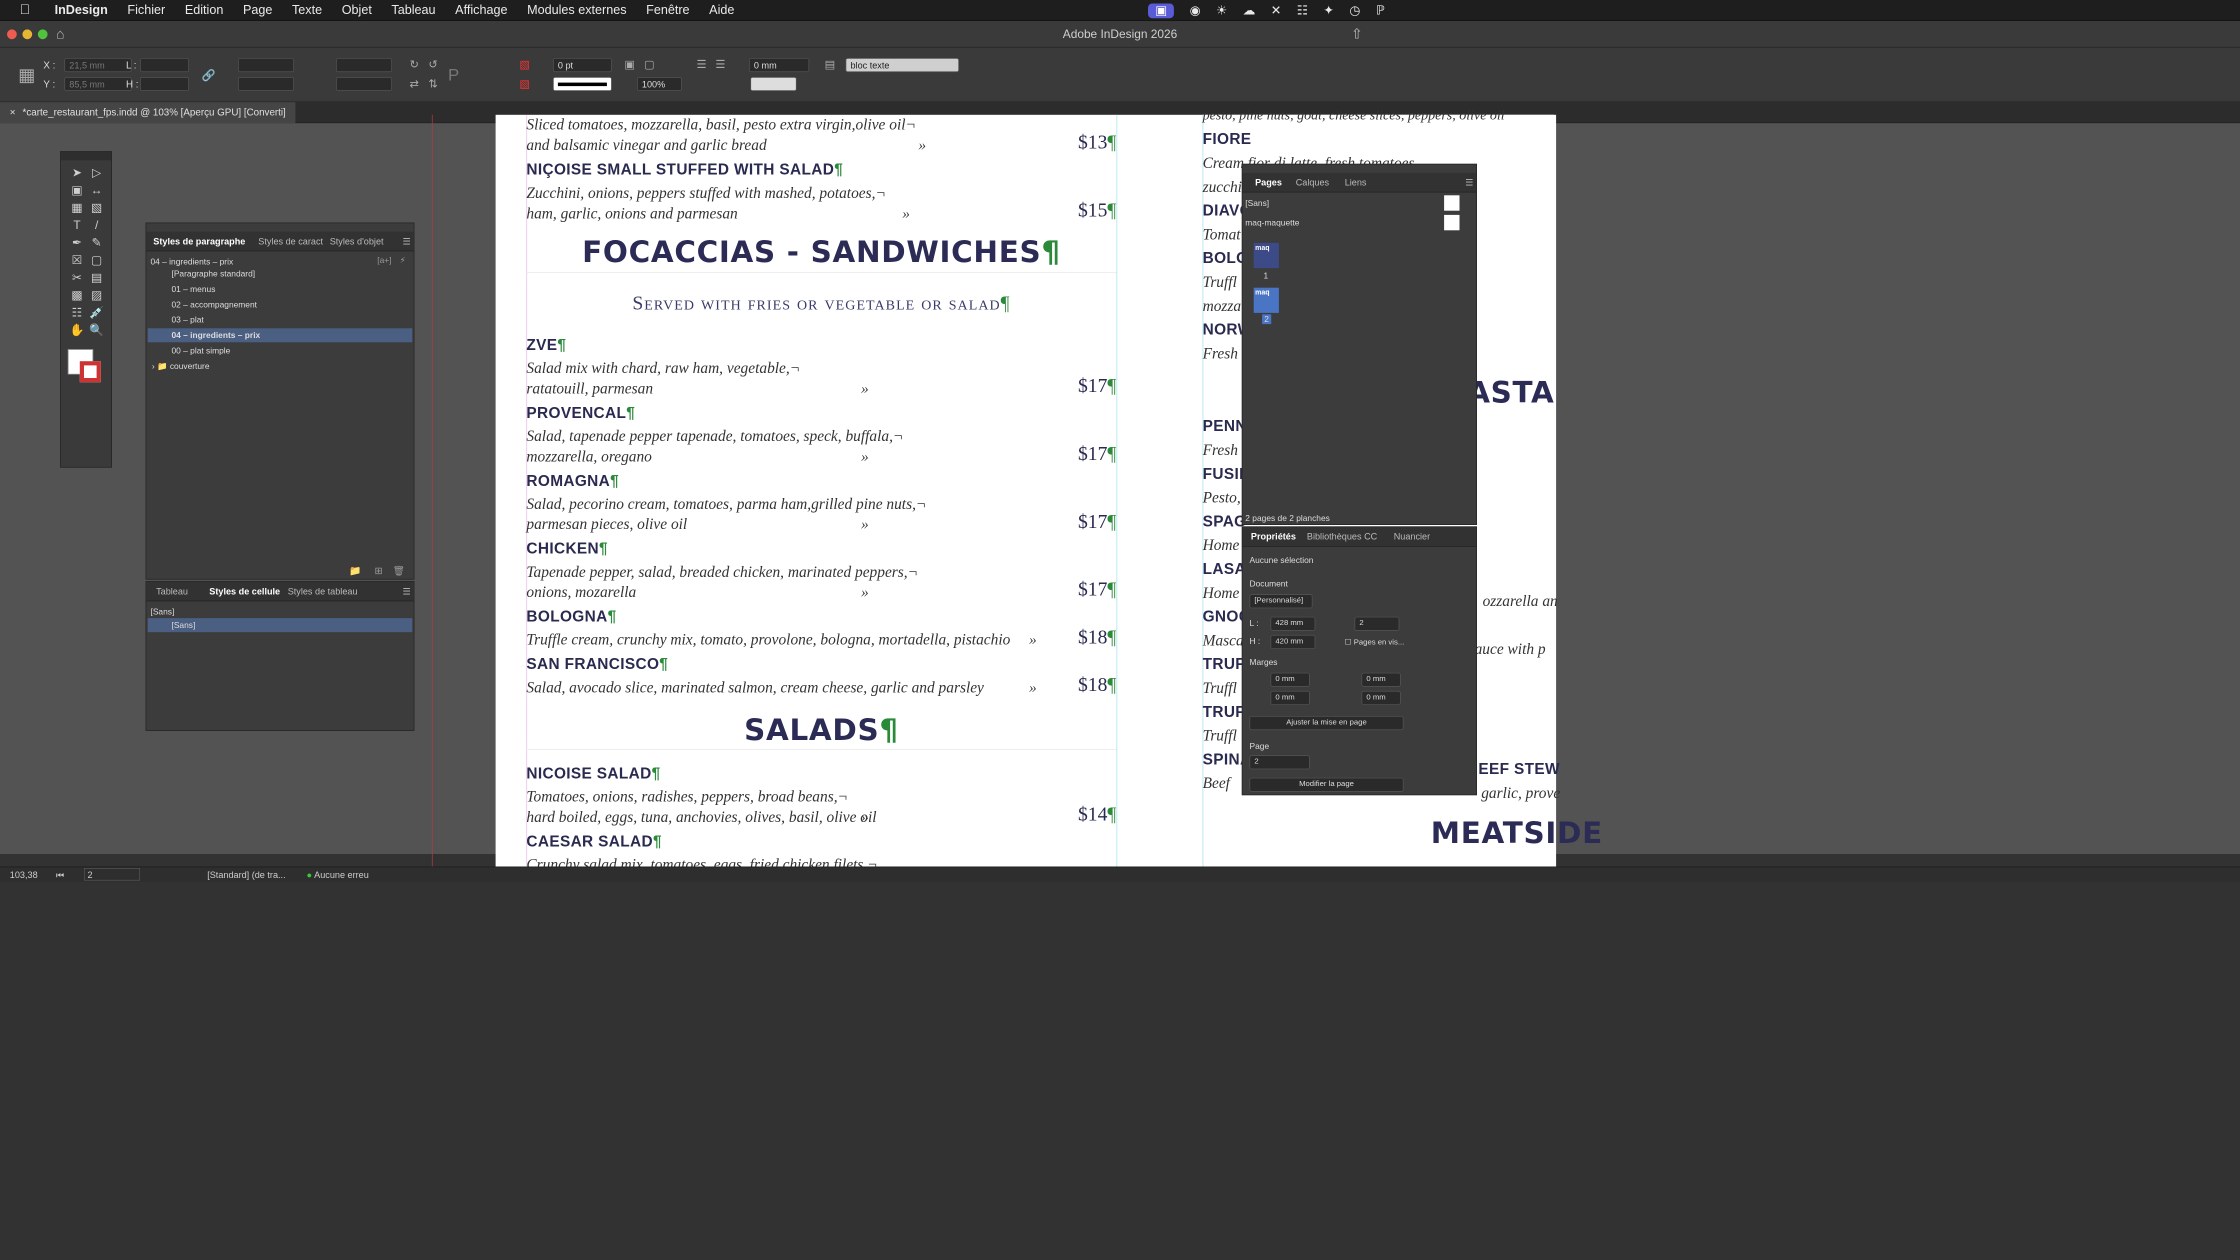 The image size is (2240, 1260). What do you see at coordinates (26, 75) in the screenshot?
I see `reference-point-icon: ▦` at bounding box center [26, 75].